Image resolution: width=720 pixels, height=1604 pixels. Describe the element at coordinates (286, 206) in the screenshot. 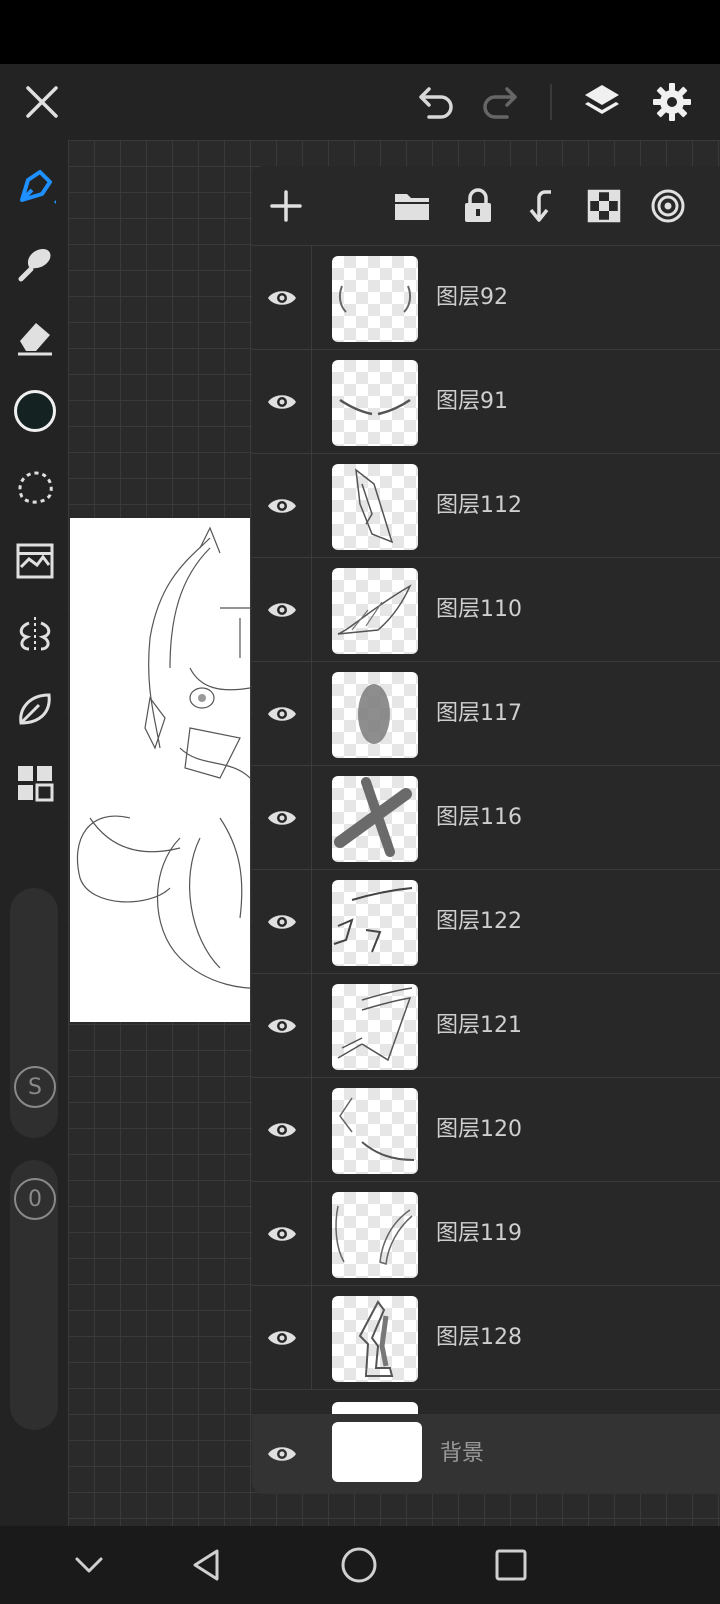

I see `add-layer-icon` at that location.